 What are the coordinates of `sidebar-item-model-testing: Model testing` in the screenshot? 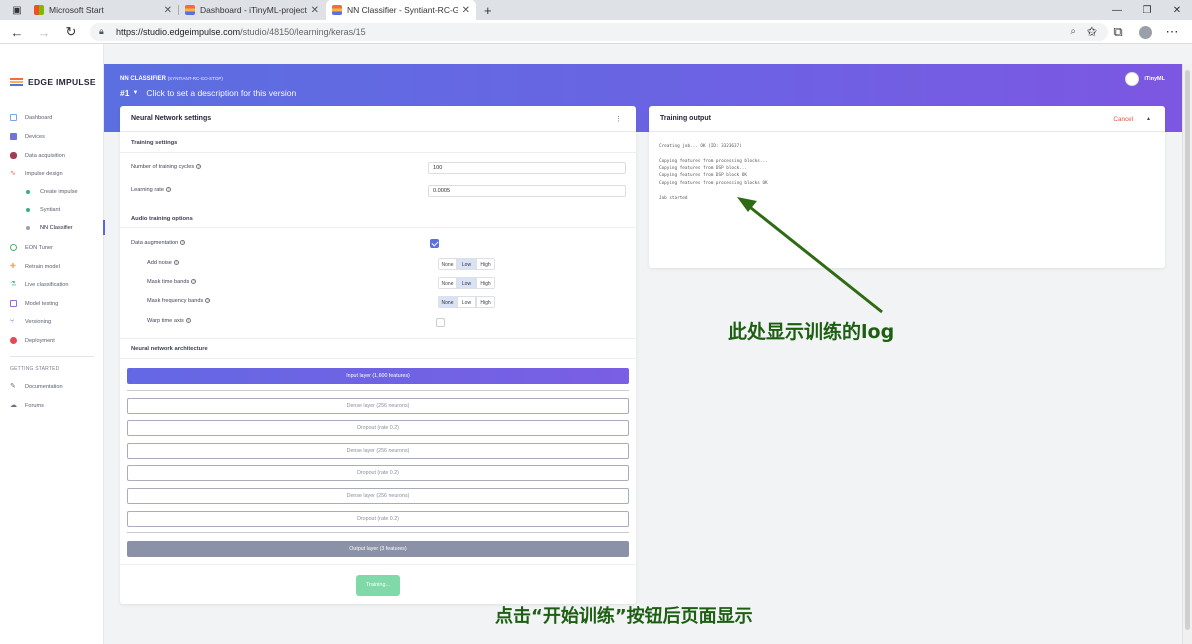 It's located at (34, 303).